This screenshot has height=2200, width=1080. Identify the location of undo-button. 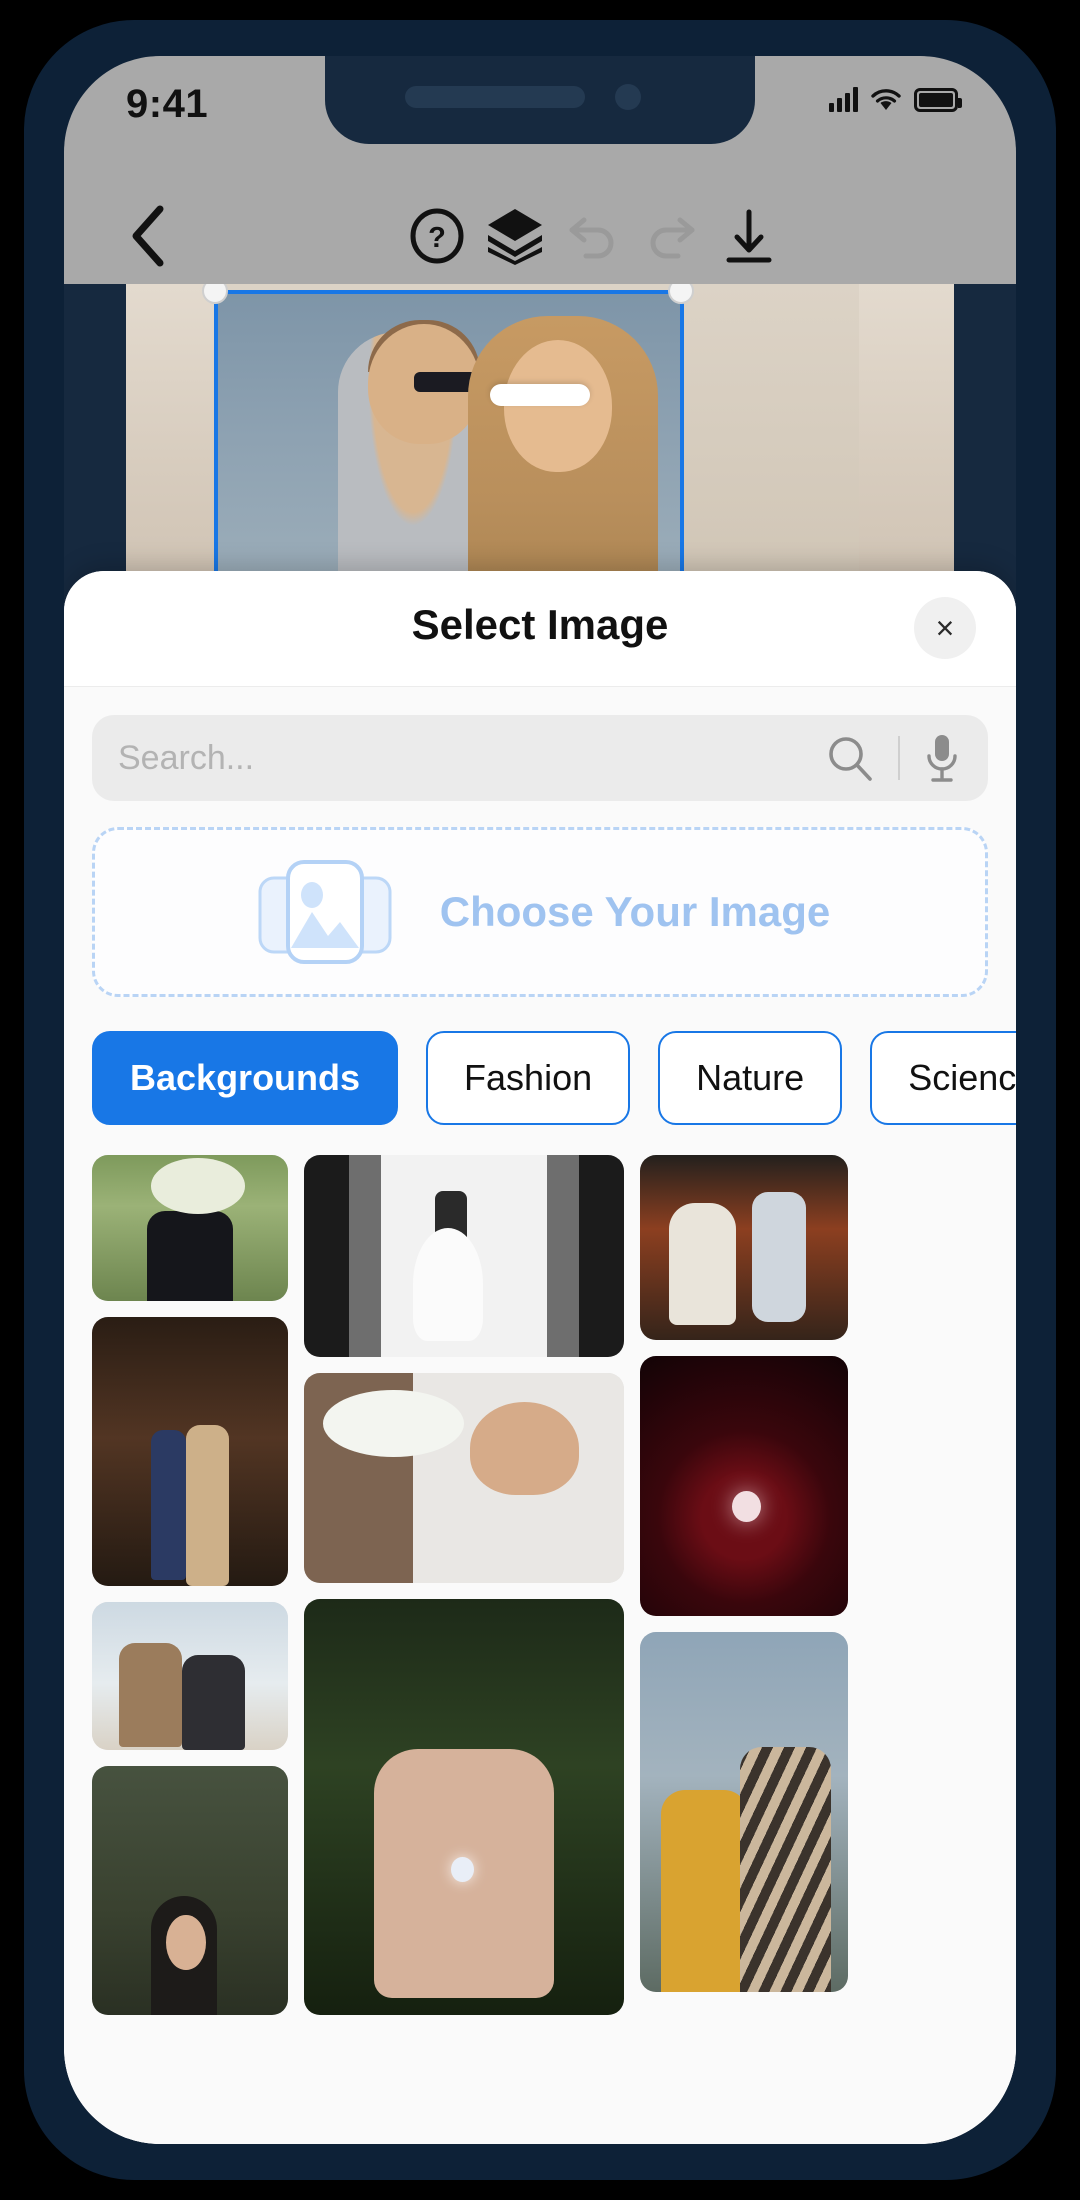
(593, 236).